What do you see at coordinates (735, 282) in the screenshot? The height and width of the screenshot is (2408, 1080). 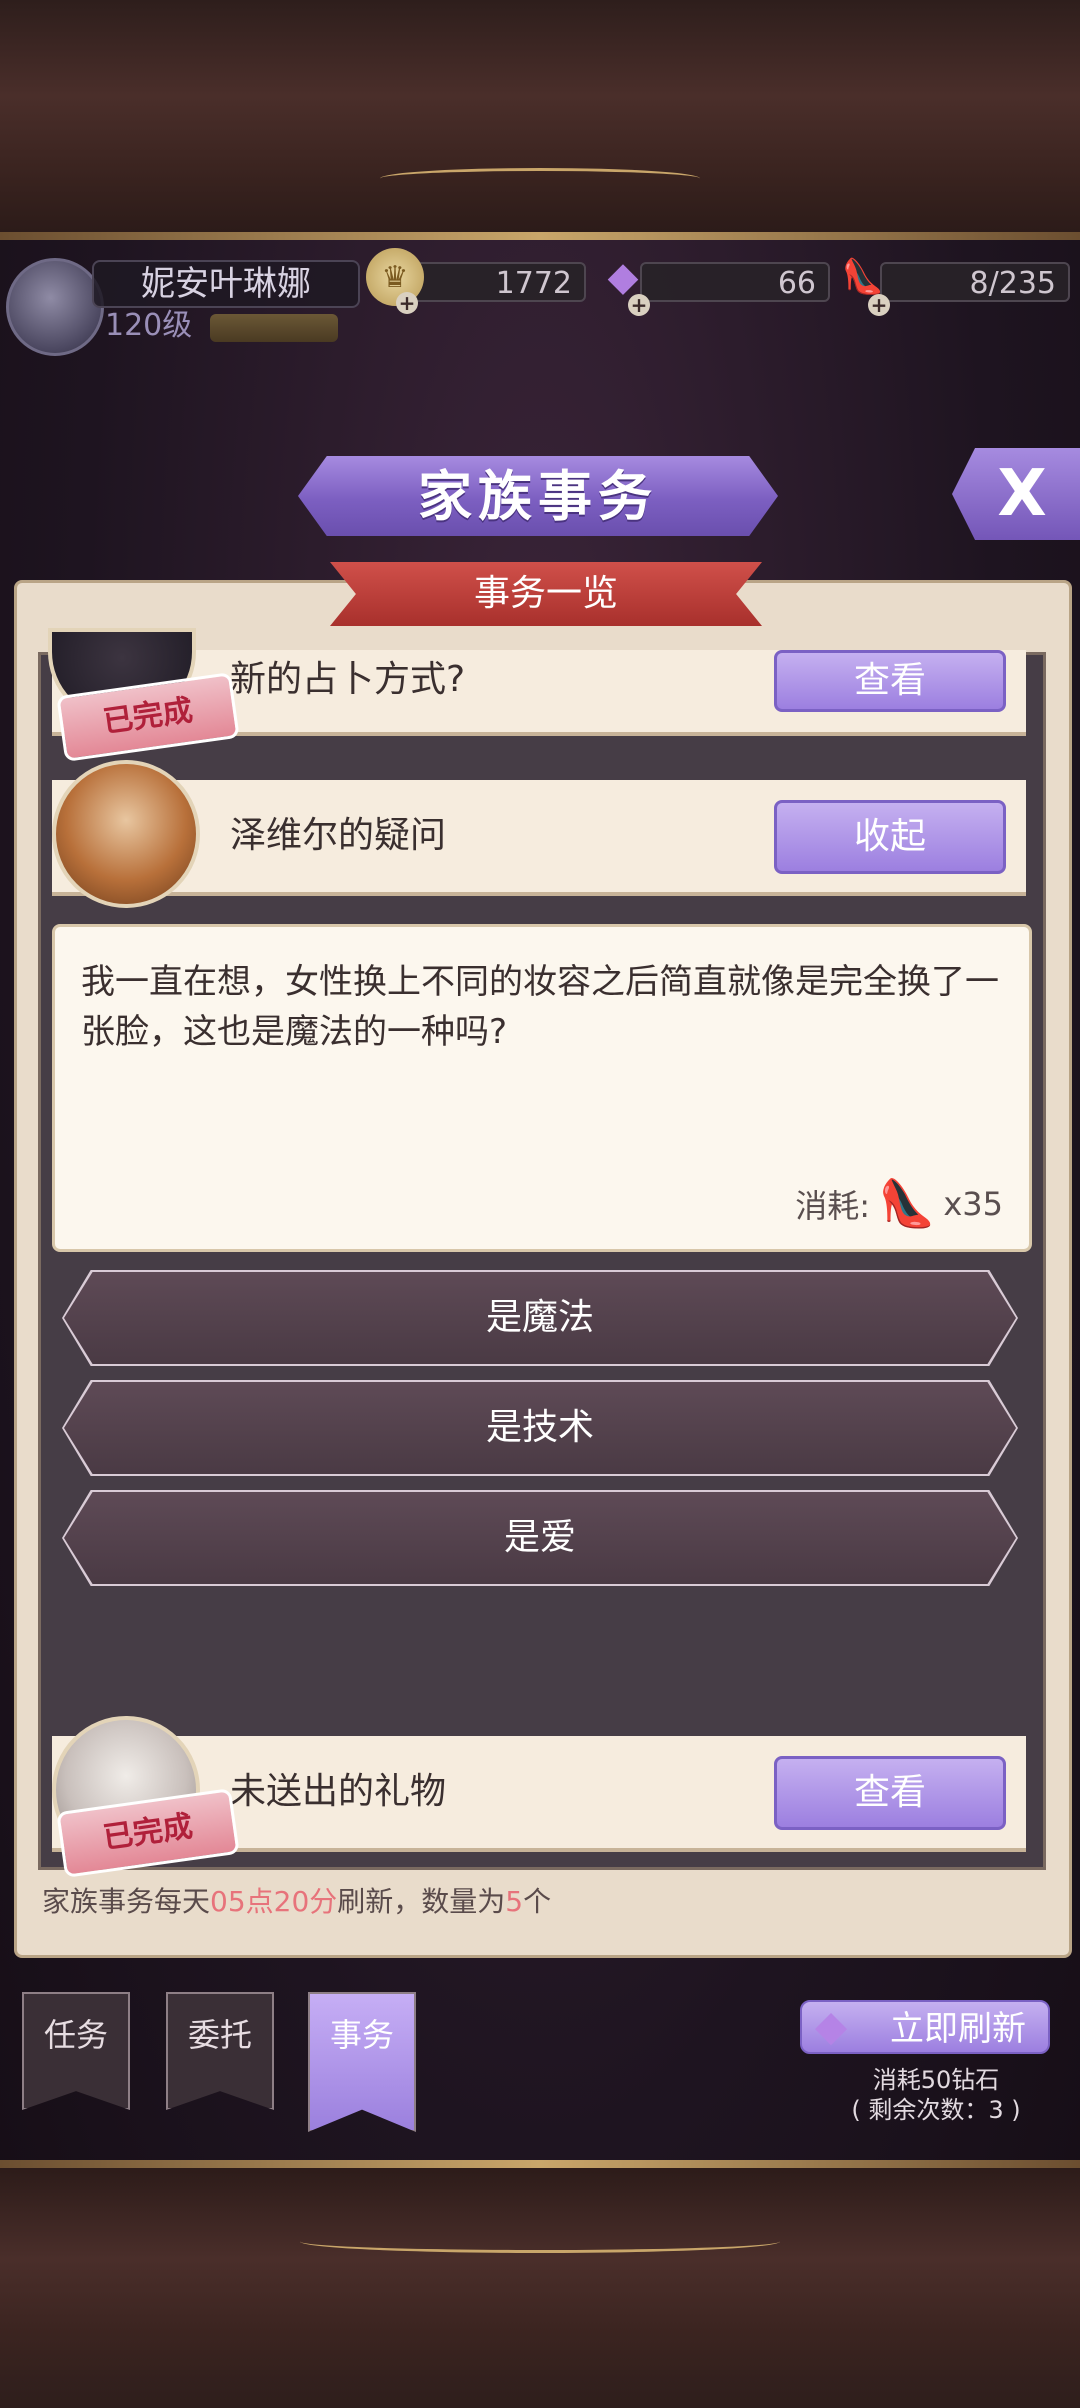 I see `gem-counter: 66` at bounding box center [735, 282].